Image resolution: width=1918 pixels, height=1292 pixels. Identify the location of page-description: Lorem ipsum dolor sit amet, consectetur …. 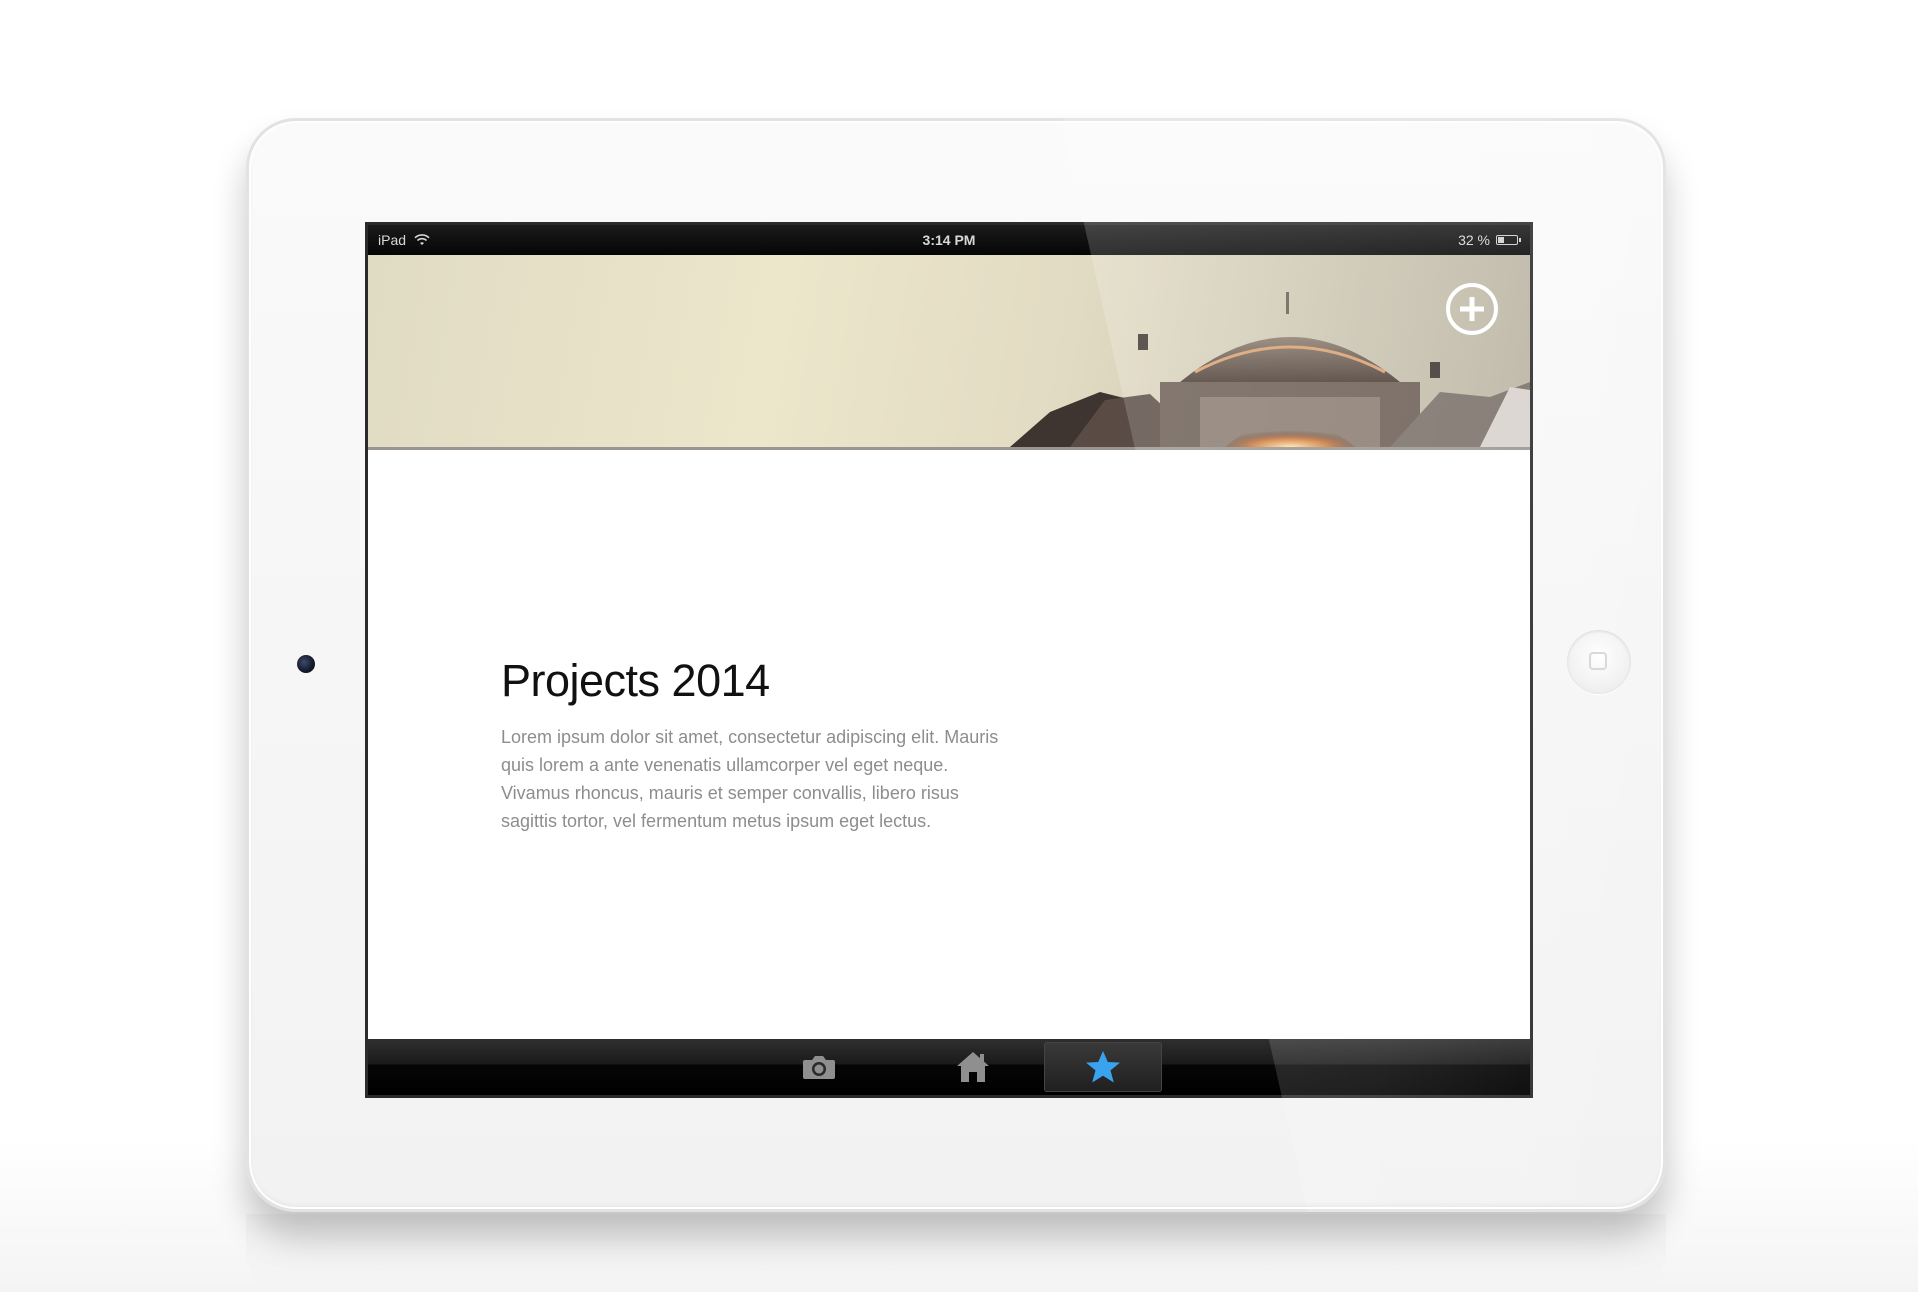
(750, 779).